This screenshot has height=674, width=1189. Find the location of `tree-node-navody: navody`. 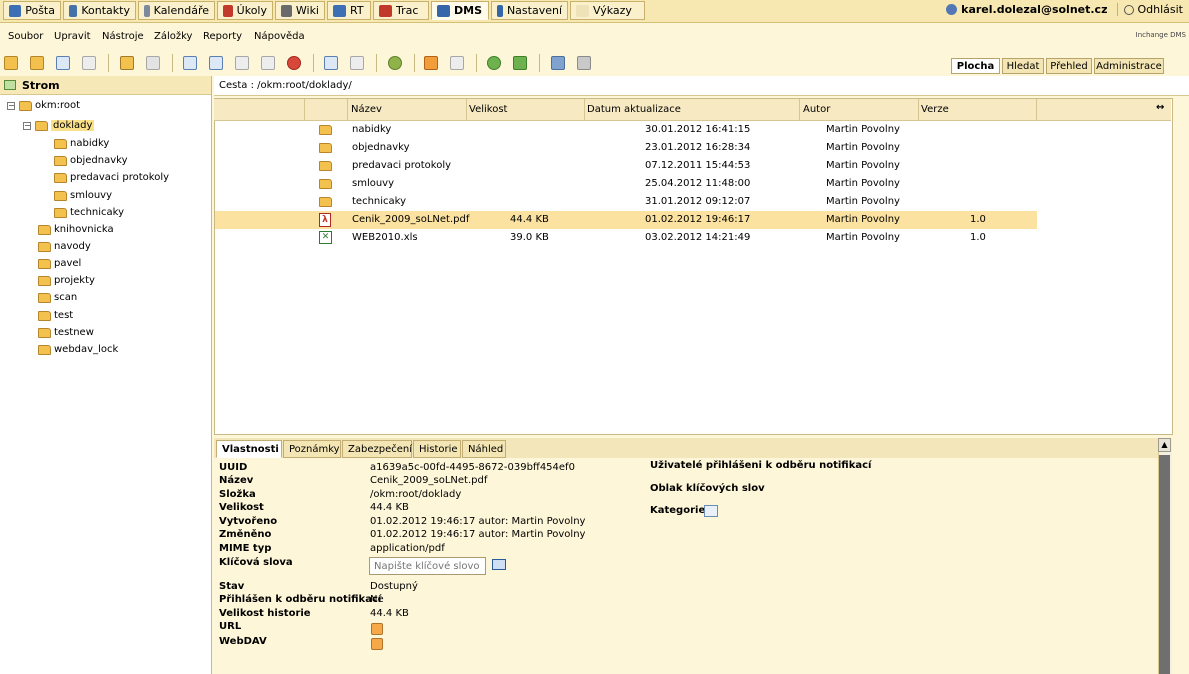

tree-node-navody: navody is located at coordinates (64, 246).